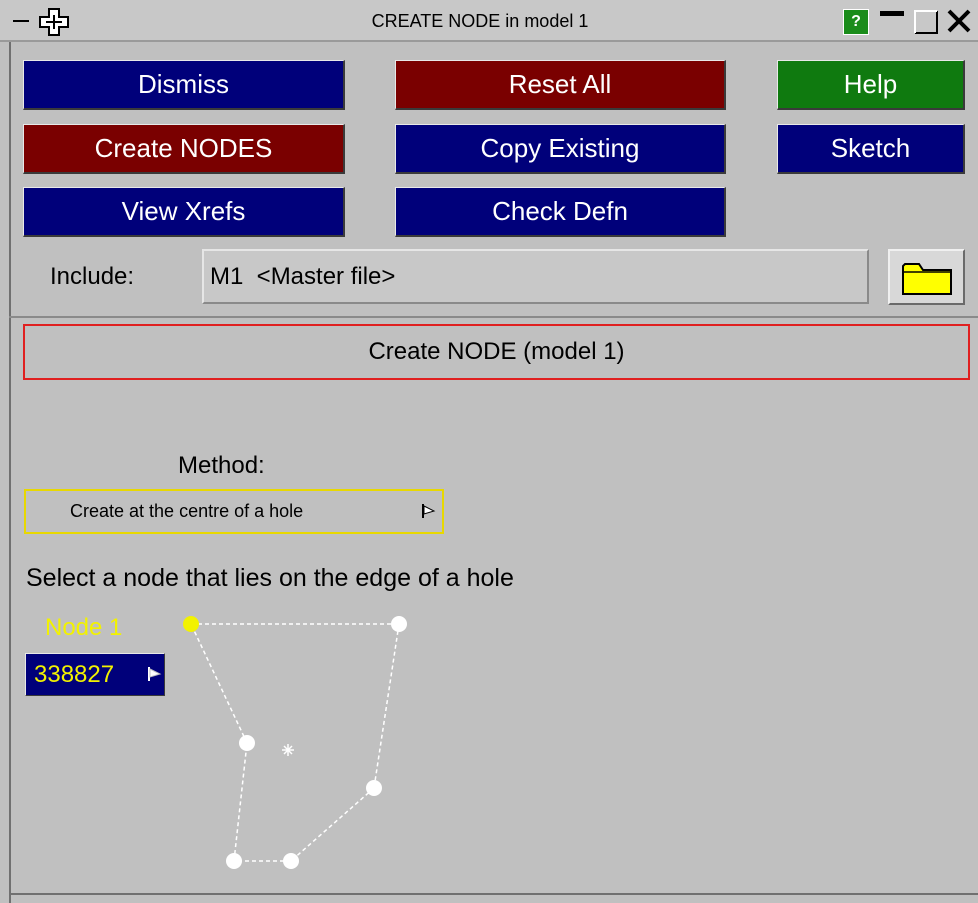 The height and width of the screenshot is (903, 978). What do you see at coordinates (95, 674) in the screenshot?
I see `node-1-input: 338827` at bounding box center [95, 674].